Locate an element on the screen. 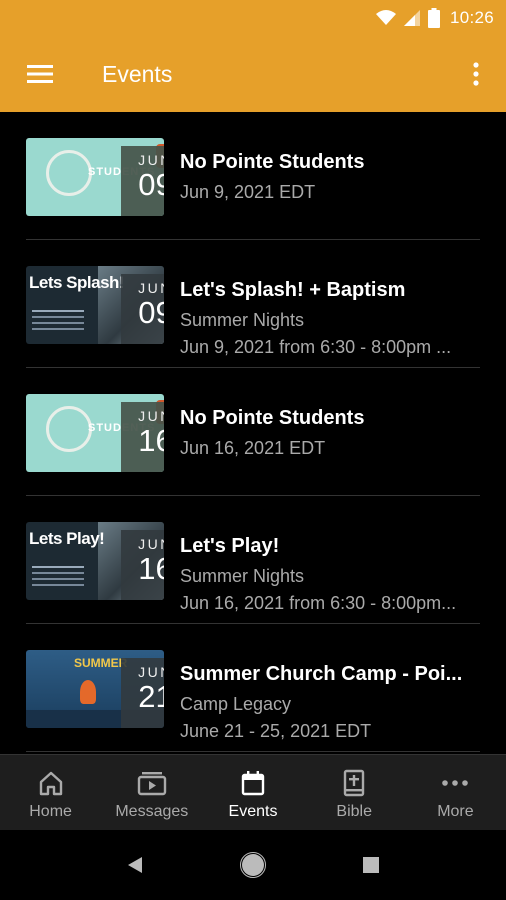 This screenshot has height=900, width=506. nav-events: Events is located at coordinates (252, 793).